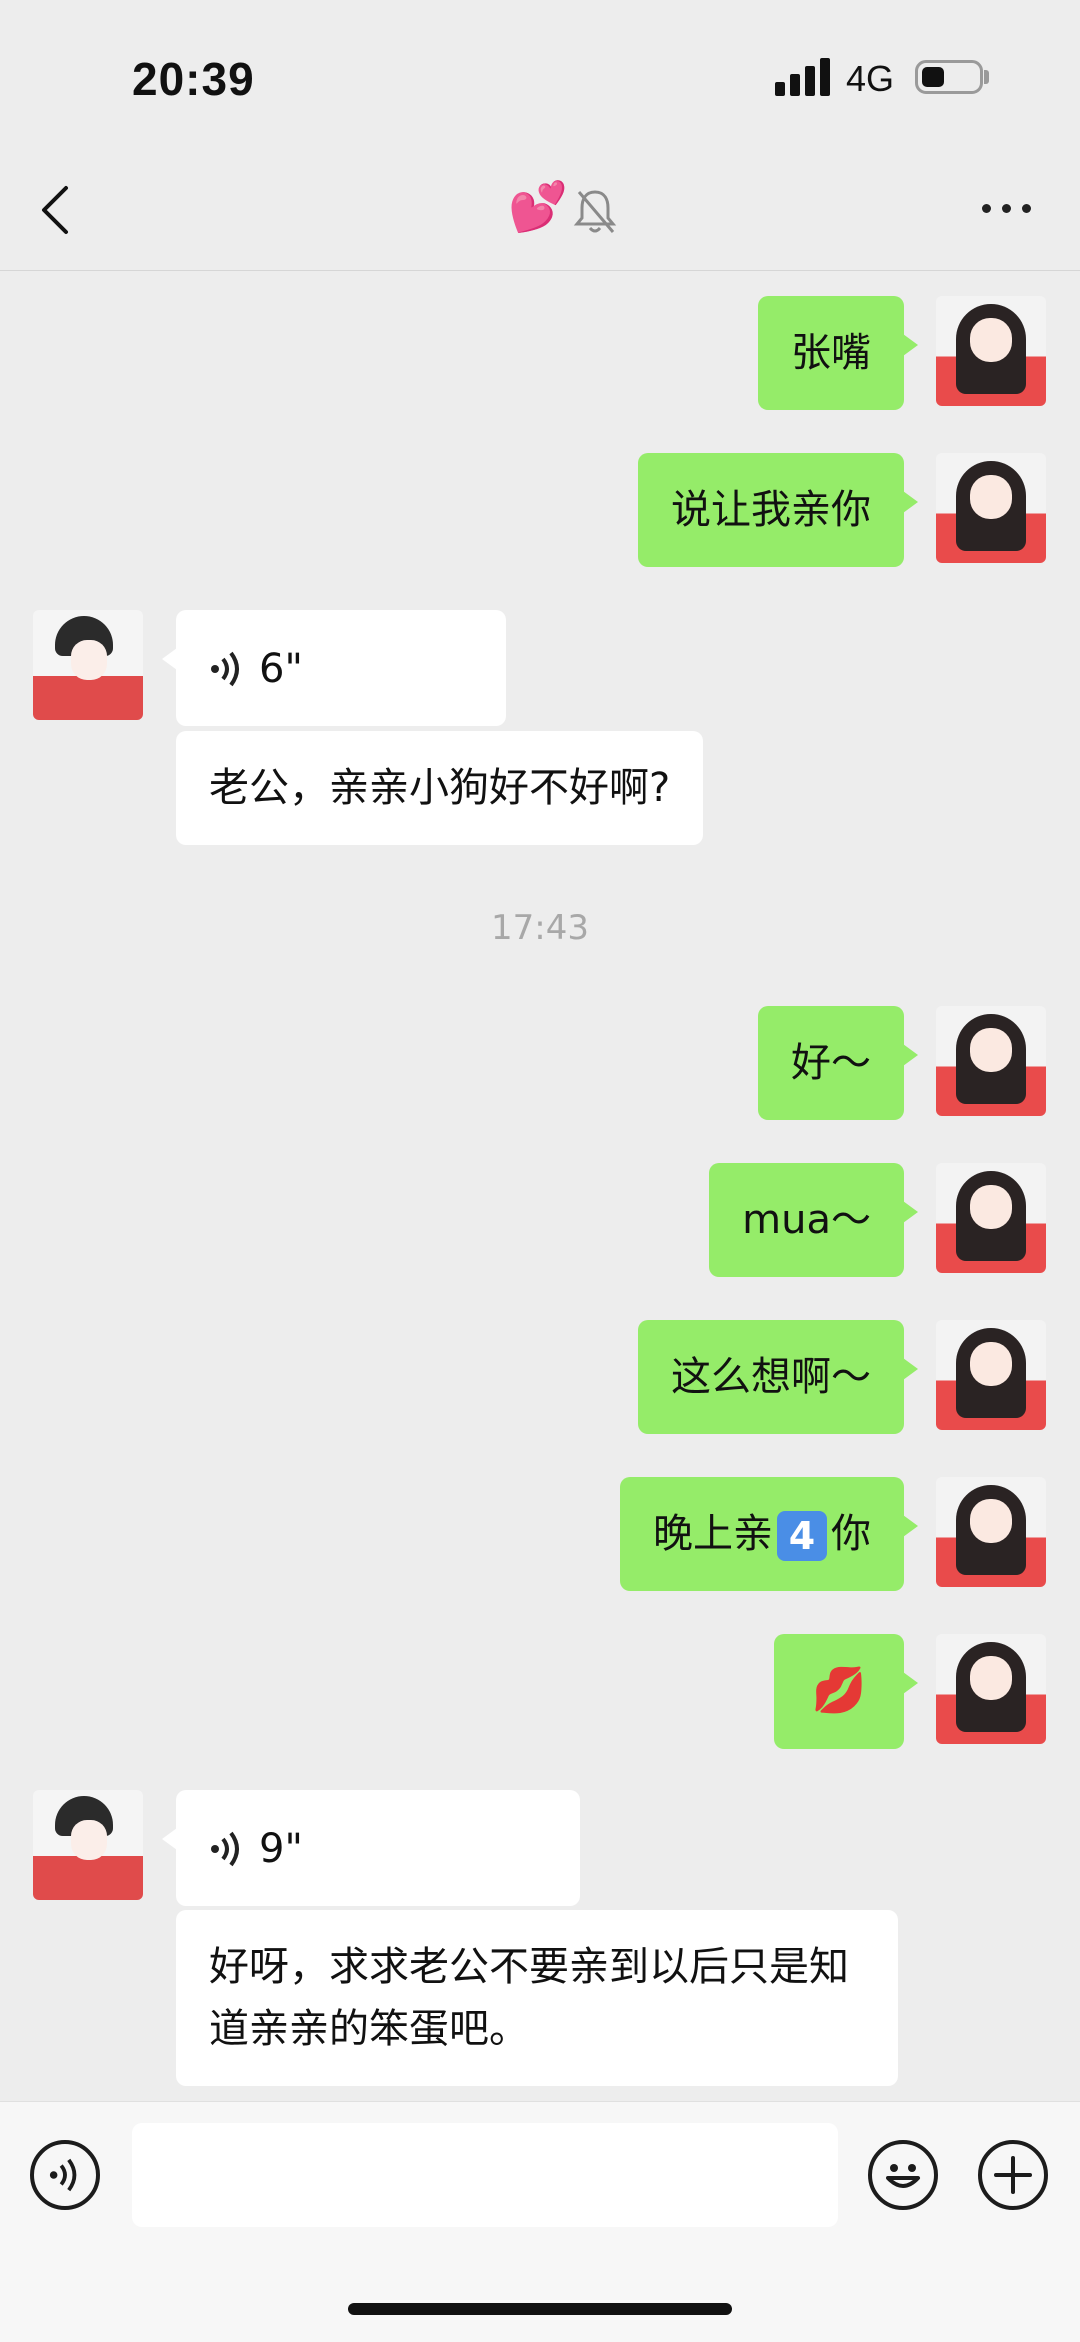  I want to click on signal-icon, so click(803, 77).